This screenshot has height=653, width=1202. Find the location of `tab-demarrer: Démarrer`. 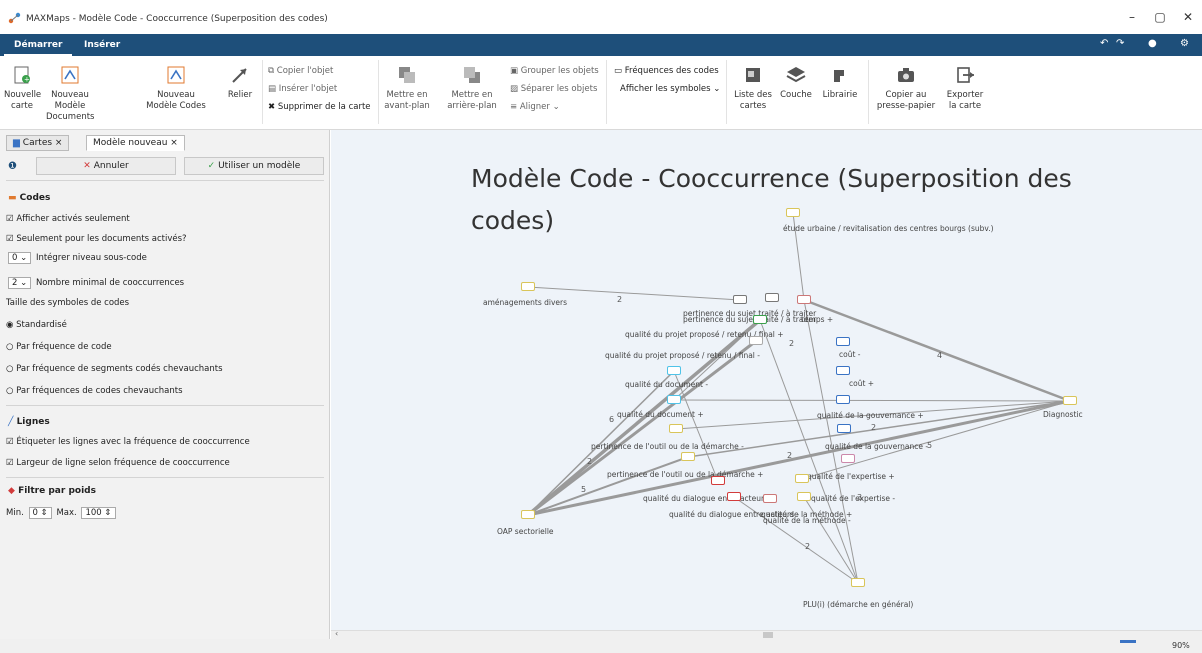

tab-demarrer: Démarrer is located at coordinates (38, 46).